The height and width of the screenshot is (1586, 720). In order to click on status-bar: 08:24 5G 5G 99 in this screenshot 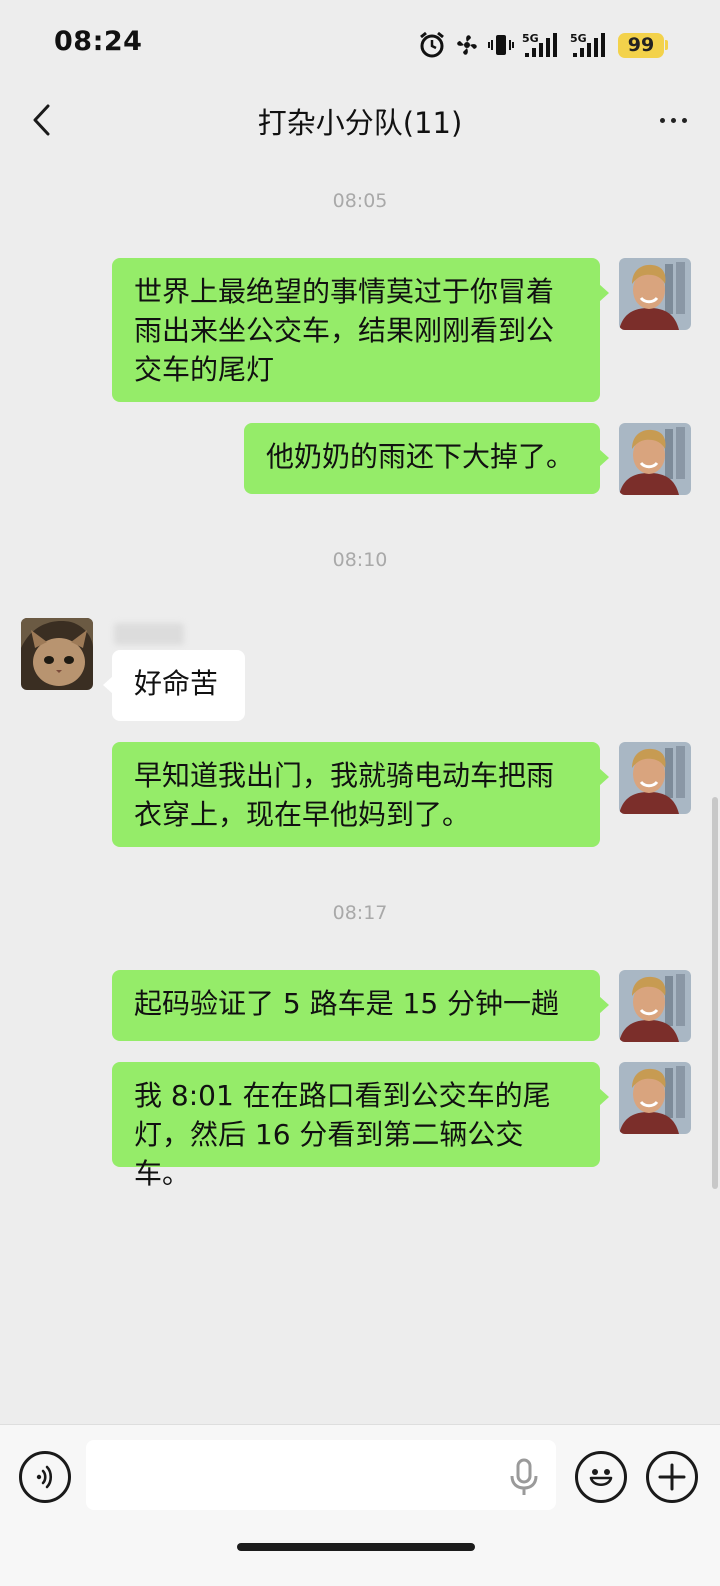, I will do `click(360, 46)`.